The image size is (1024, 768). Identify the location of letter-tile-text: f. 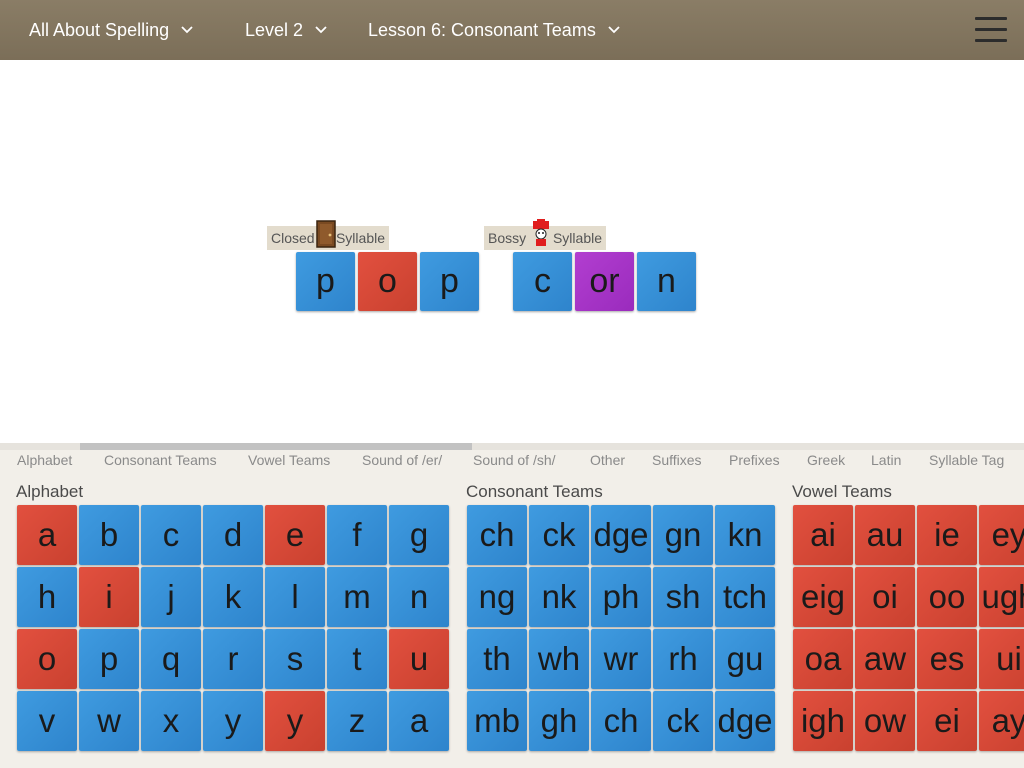
(357, 534).